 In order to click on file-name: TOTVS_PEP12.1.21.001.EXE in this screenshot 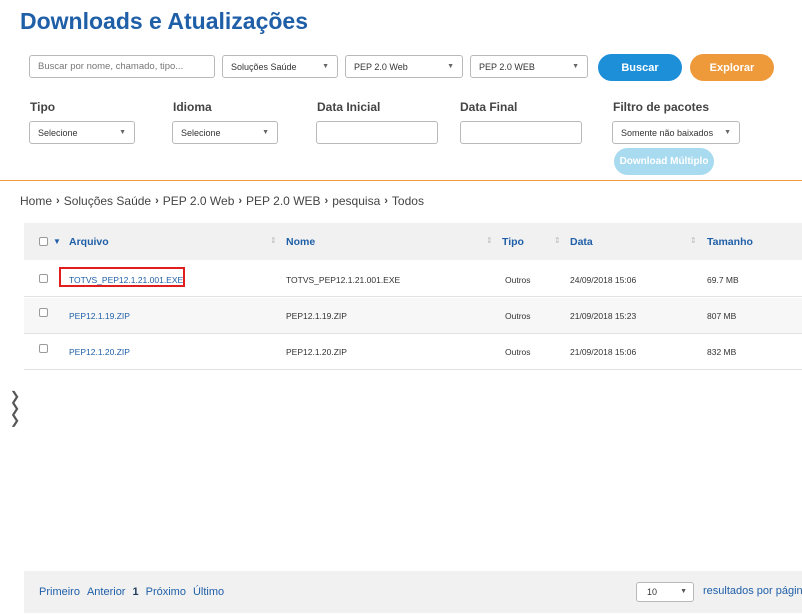, I will do `click(343, 280)`.